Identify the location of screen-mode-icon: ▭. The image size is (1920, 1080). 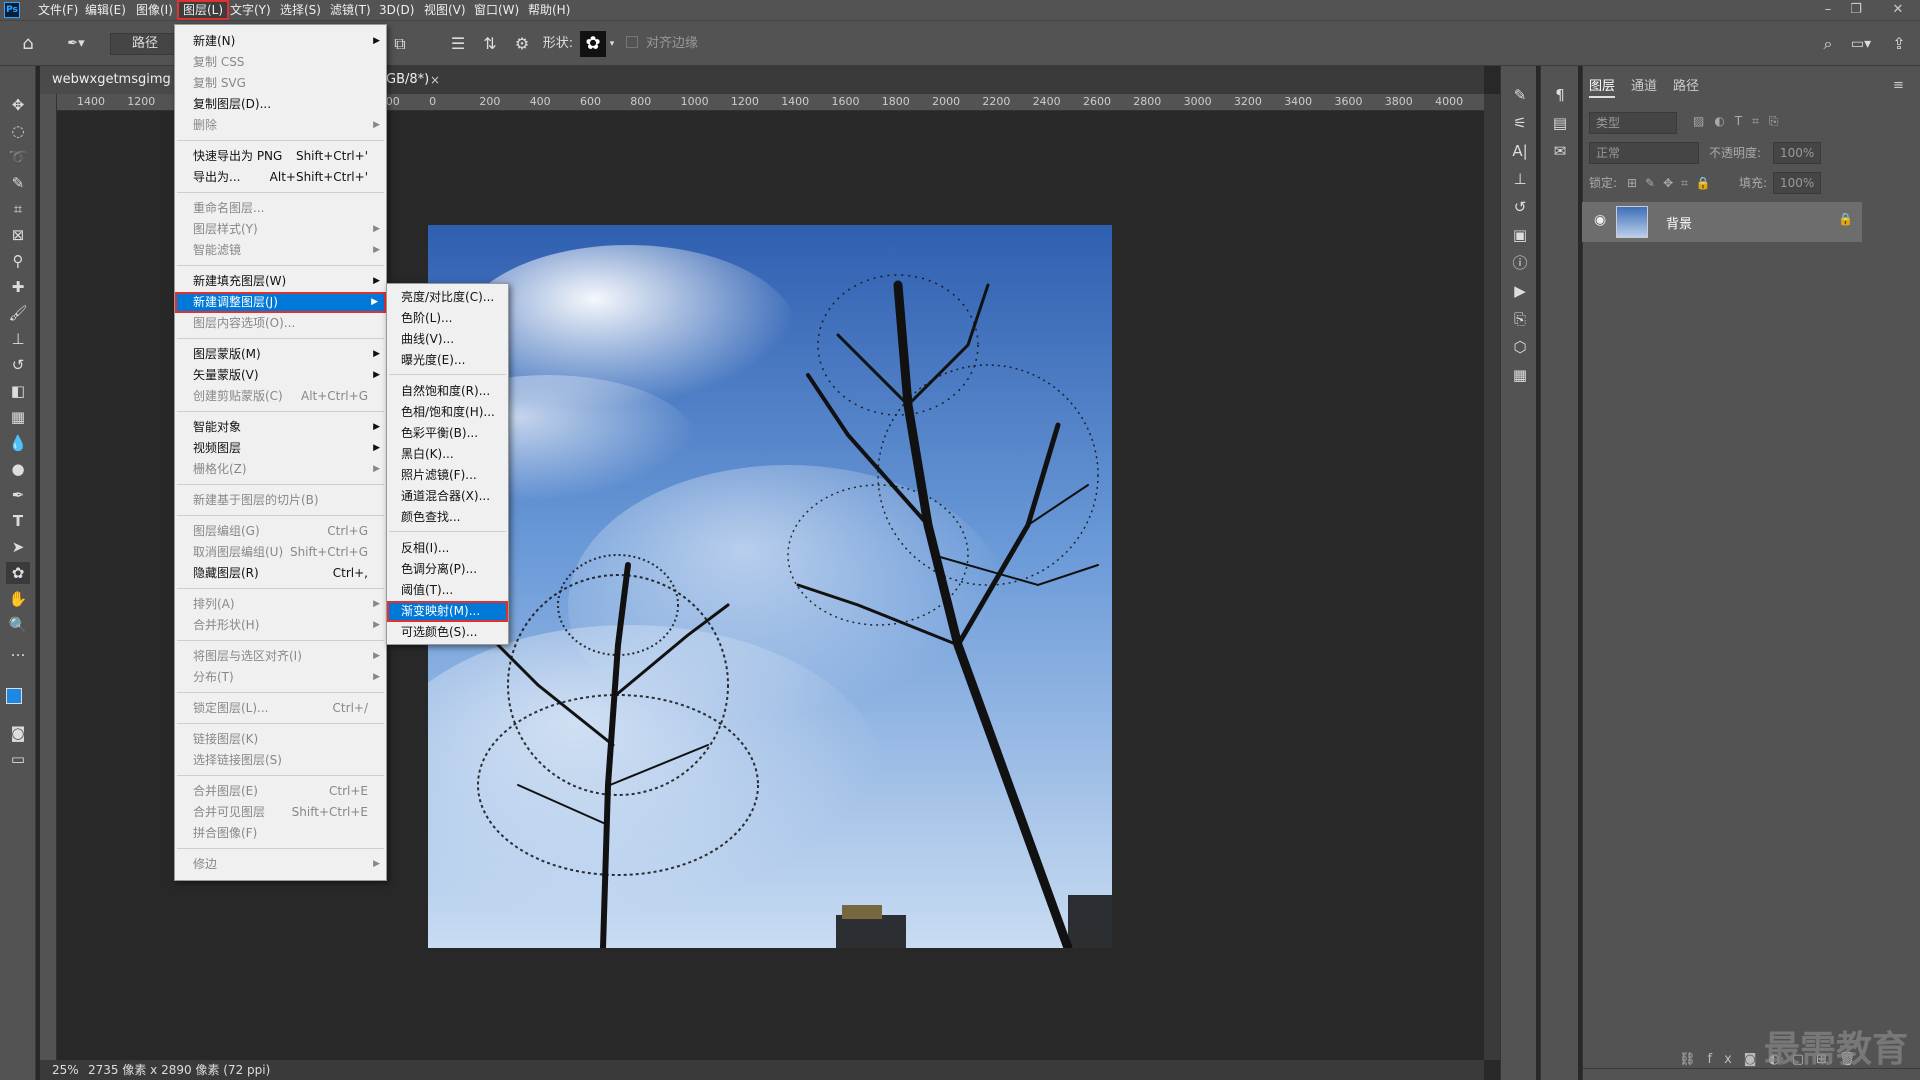
(18, 759).